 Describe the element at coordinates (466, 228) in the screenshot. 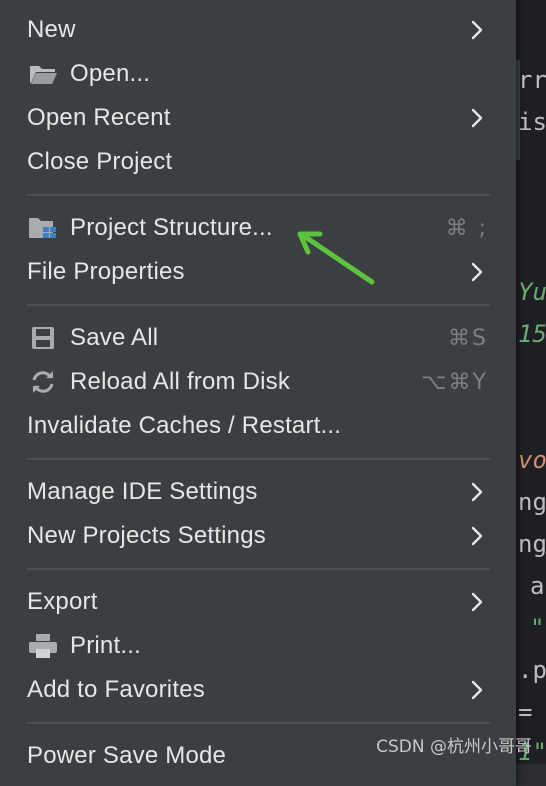

I see `keyboard-shortcut: ⌘ ;` at that location.